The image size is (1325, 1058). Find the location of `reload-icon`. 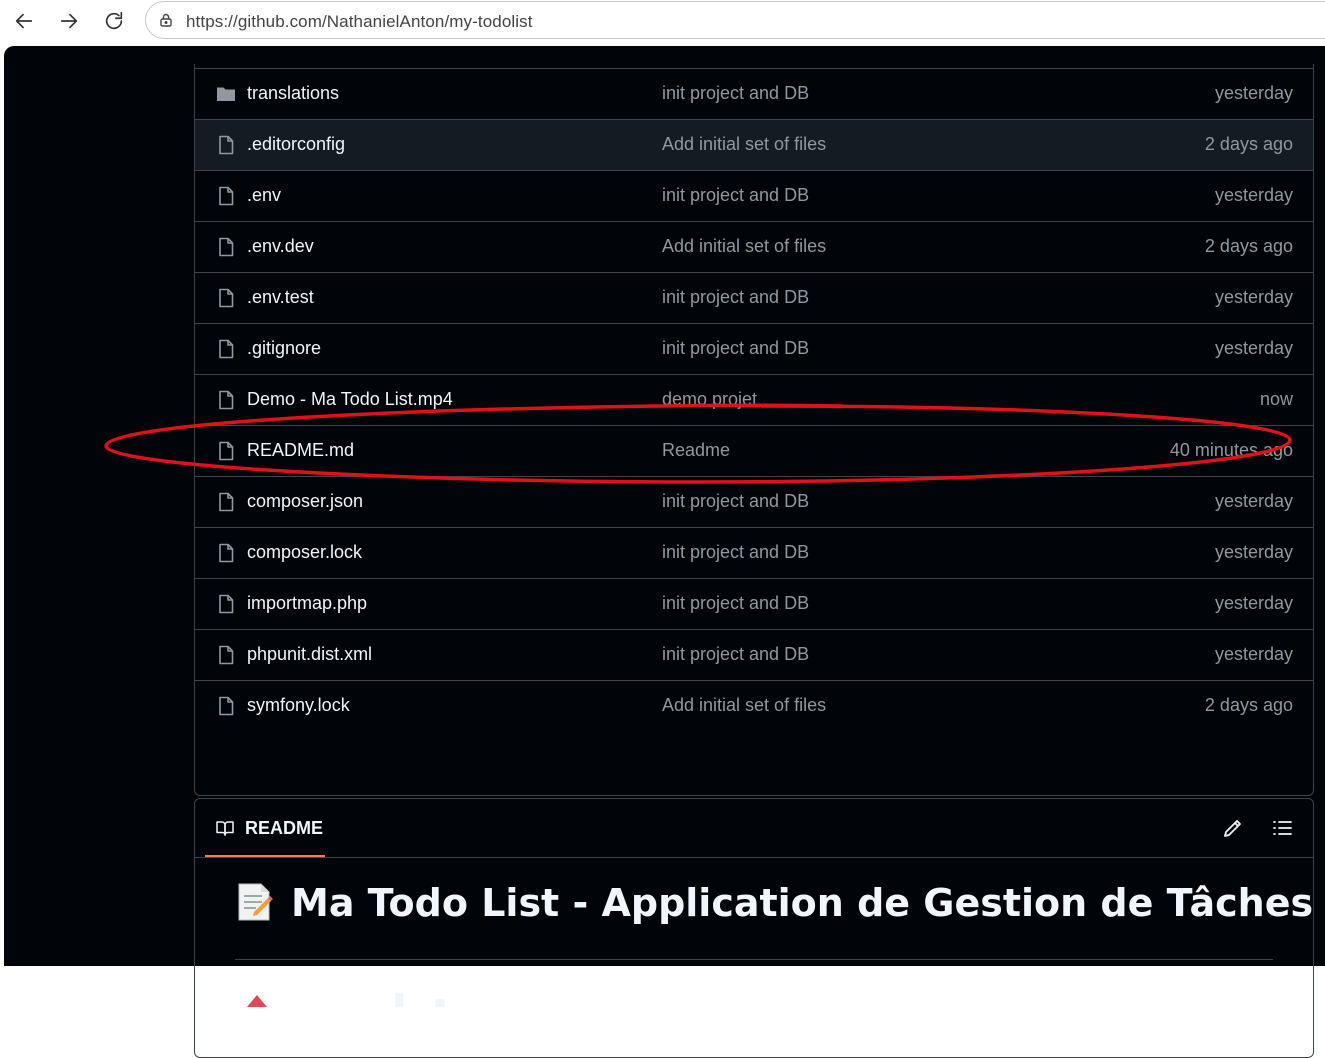

reload-icon is located at coordinates (114, 20).